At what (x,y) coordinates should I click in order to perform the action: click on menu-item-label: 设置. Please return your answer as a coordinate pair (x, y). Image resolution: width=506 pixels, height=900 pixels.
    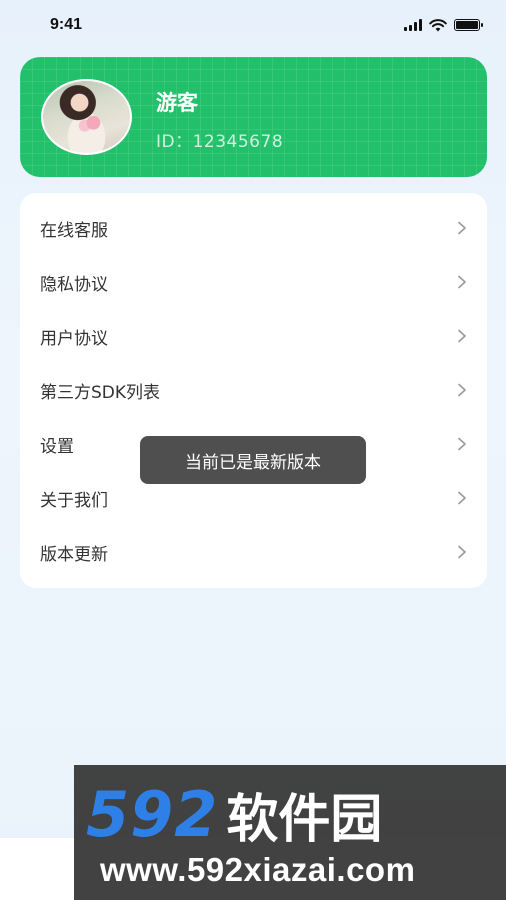
    Looking at the image, I should click on (57, 446).